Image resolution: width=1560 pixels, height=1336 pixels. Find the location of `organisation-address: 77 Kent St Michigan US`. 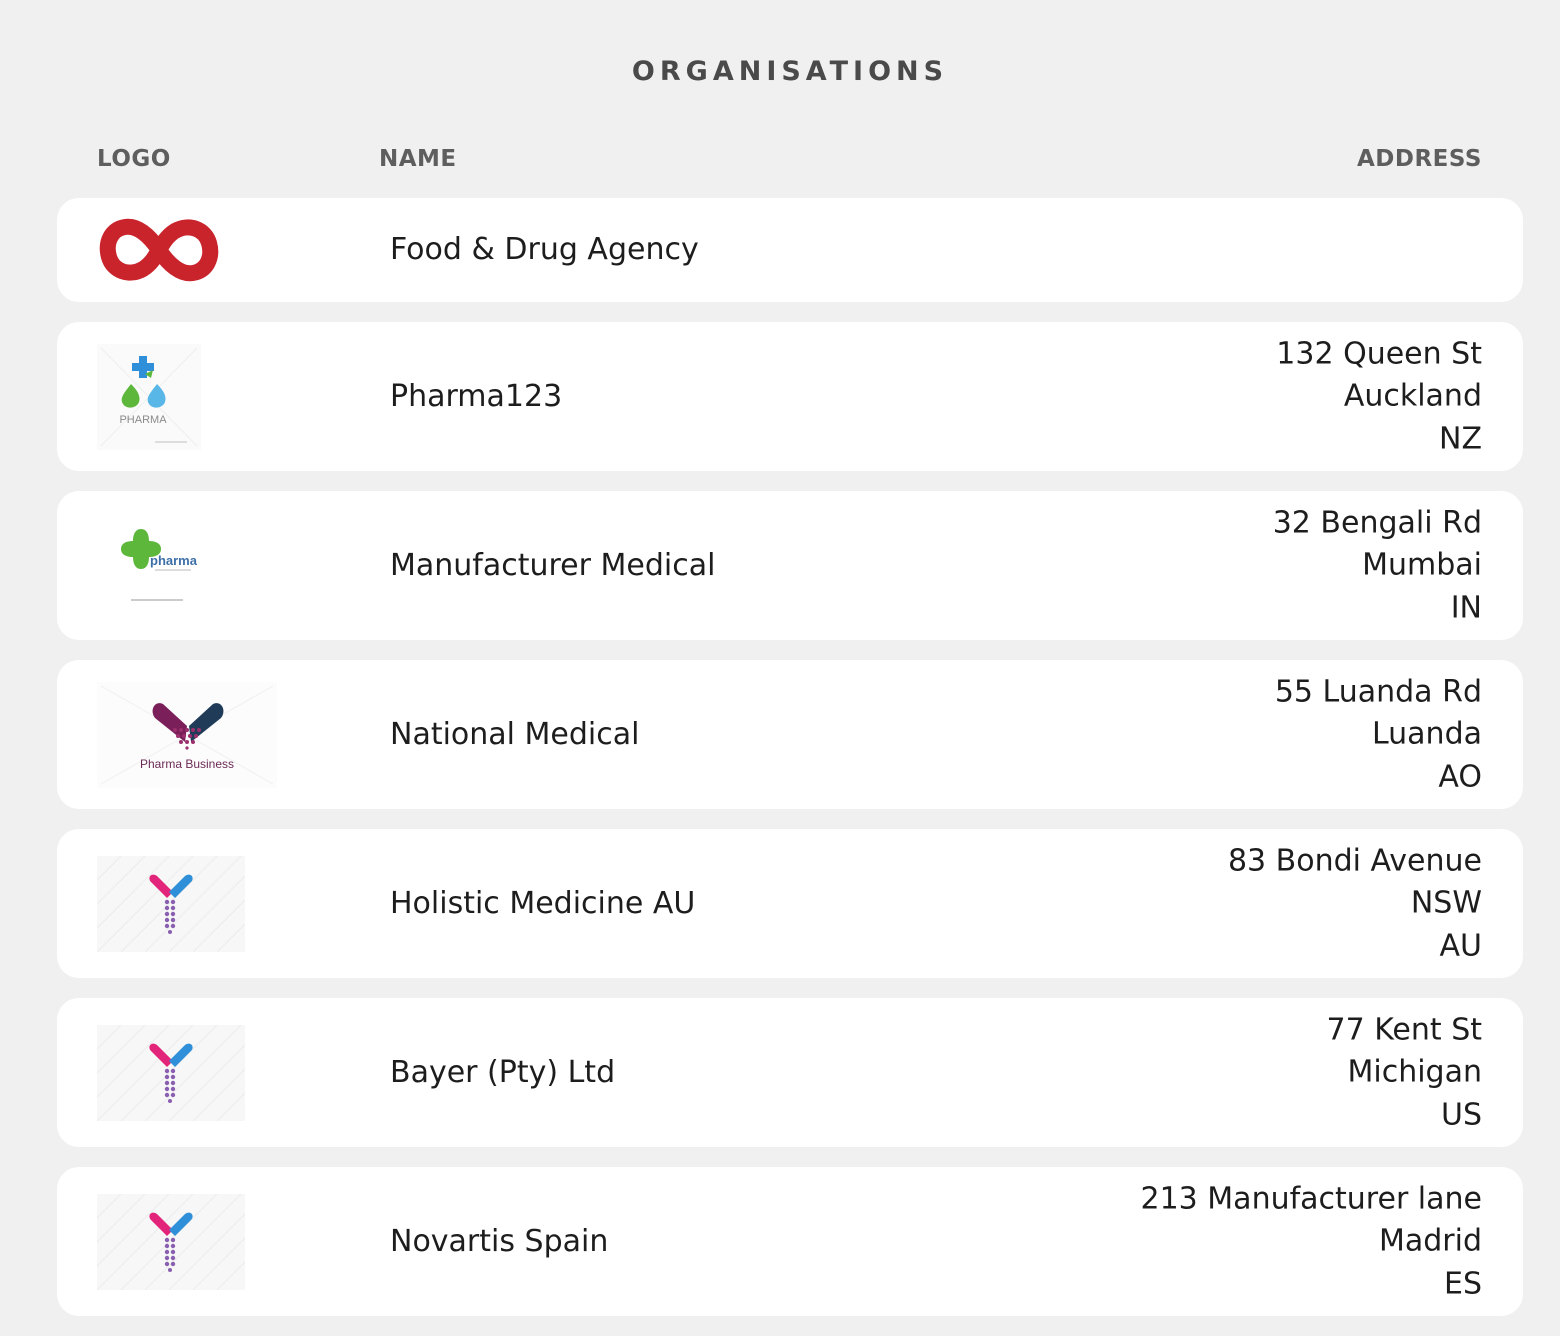

organisation-address: 77 Kent St Michigan US is located at coordinates (1404, 1073).